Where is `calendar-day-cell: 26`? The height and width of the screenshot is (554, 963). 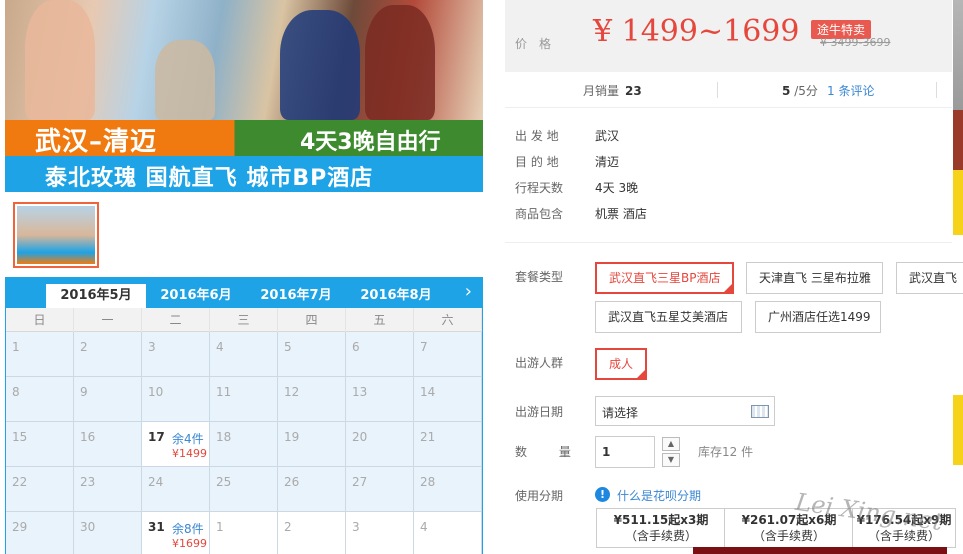 calendar-day-cell: 26 is located at coordinates (312, 489).